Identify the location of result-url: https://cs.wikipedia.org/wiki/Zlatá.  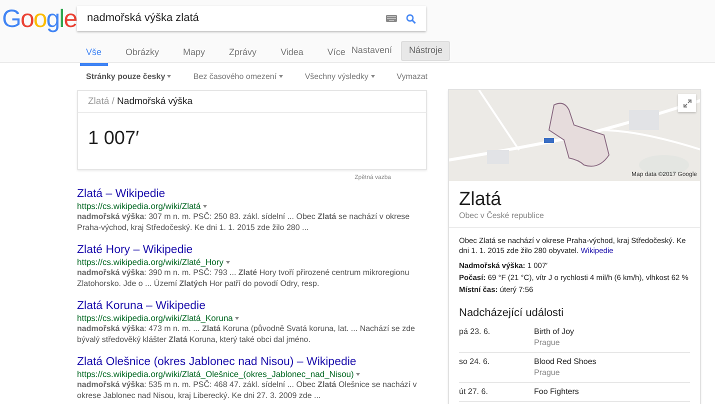
(139, 206).